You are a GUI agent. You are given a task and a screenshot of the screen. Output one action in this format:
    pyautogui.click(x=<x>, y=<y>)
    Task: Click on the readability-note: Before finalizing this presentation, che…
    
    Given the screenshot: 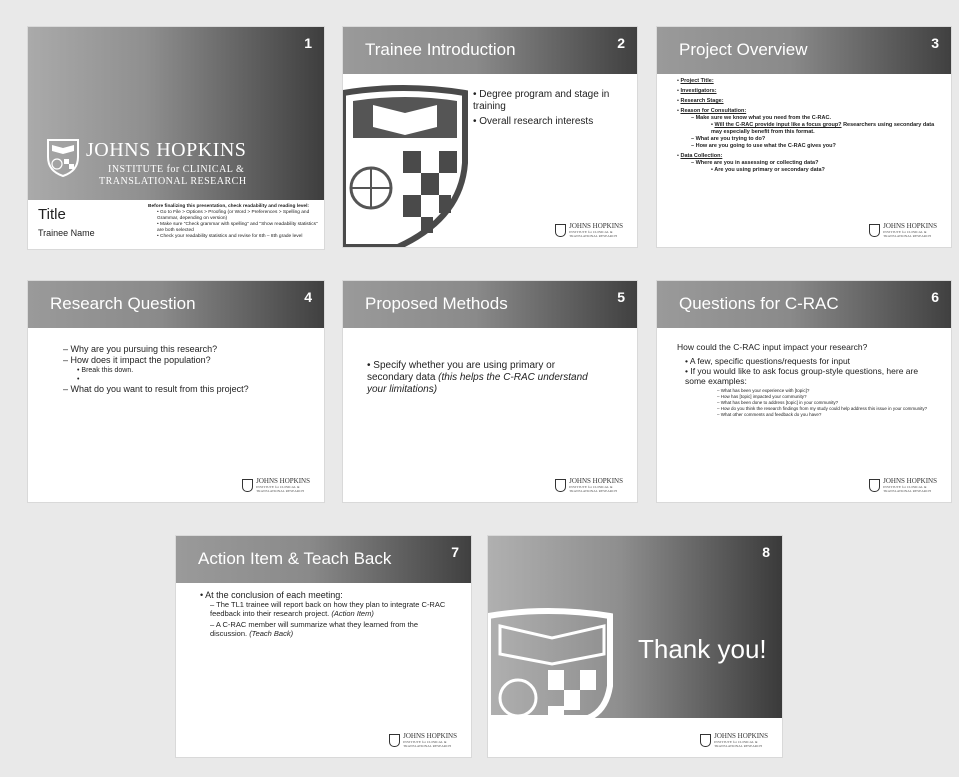 What is the action you would take?
    pyautogui.click(x=234, y=222)
    